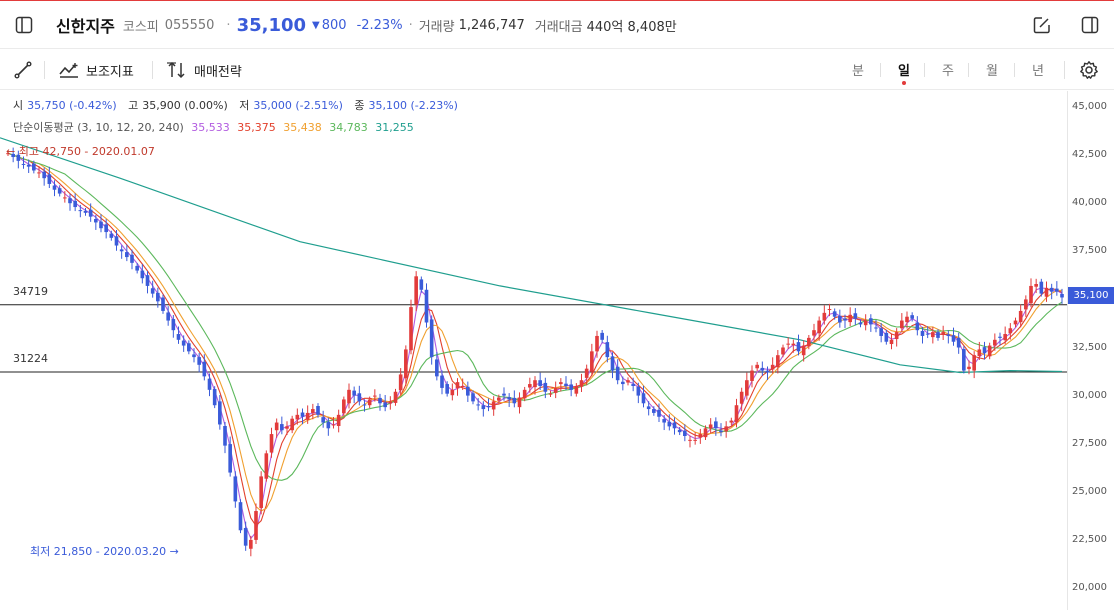 This screenshot has width=1114, height=610. What do you see at coordinates (1042, 25) in the screenshot?
I see `edit-icon` at bounding box center [1042, 25].